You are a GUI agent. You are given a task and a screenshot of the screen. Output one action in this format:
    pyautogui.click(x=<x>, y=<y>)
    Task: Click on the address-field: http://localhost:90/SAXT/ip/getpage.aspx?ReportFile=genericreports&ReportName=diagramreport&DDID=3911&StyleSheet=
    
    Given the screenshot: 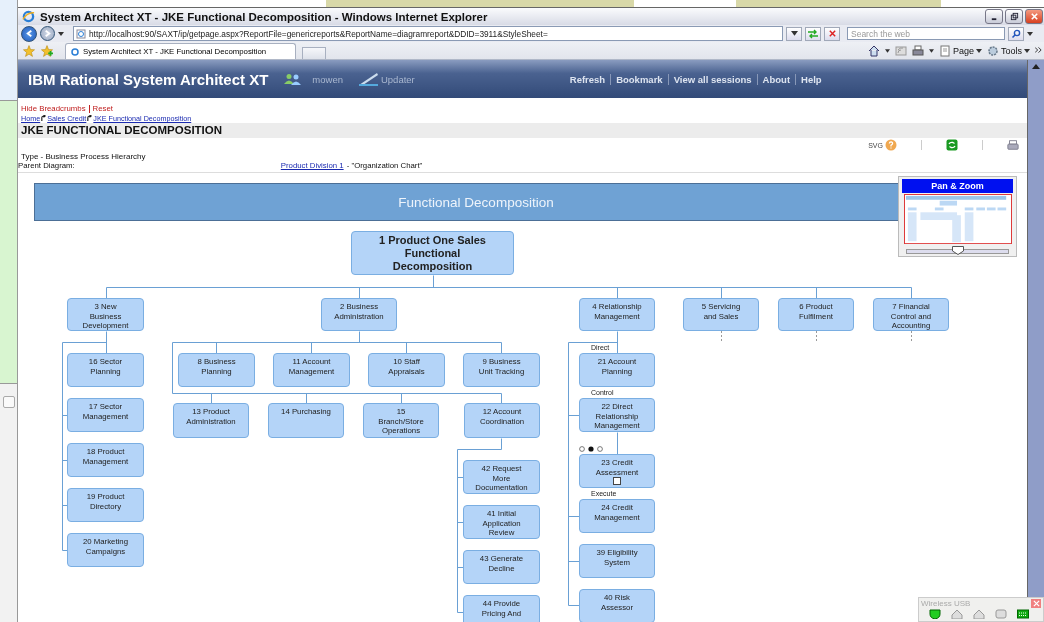 What is the action you would take?
    pyautogui.click(x=428, y=33)
    